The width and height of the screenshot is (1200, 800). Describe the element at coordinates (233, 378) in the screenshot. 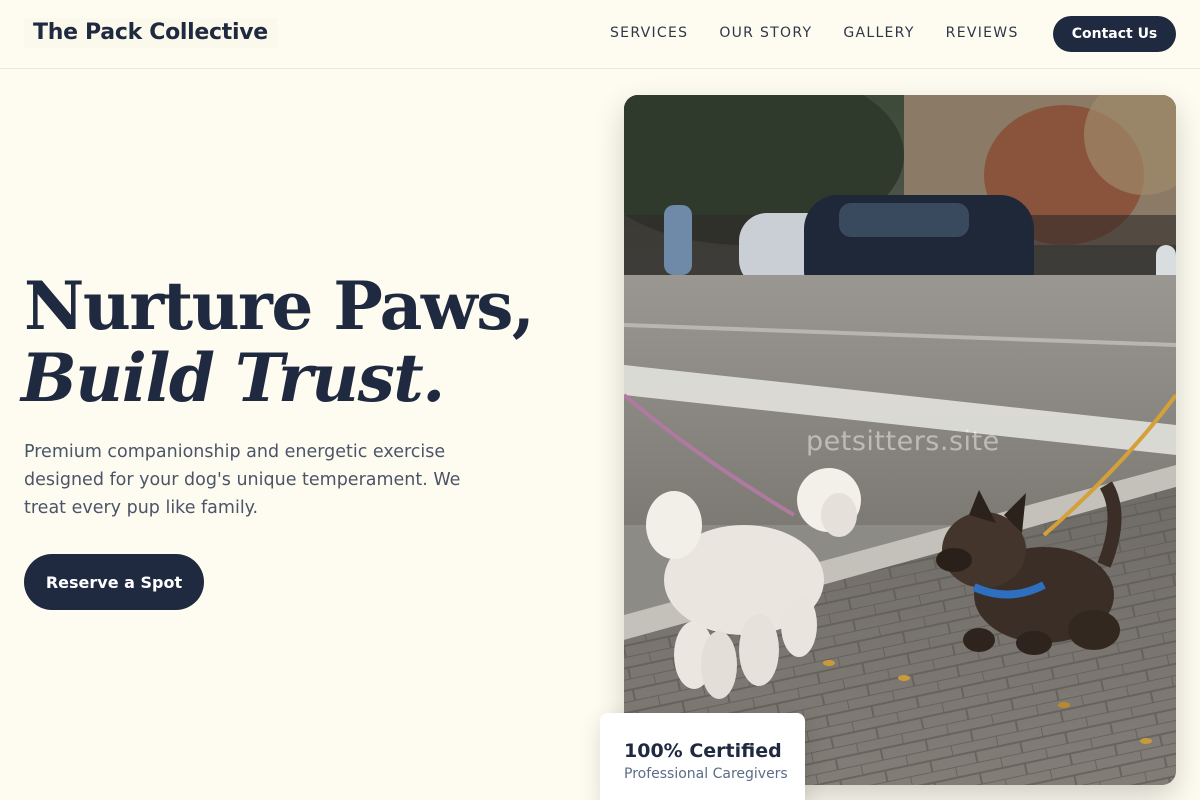

I see `hero-title-line2: Build Trust.` at that location.